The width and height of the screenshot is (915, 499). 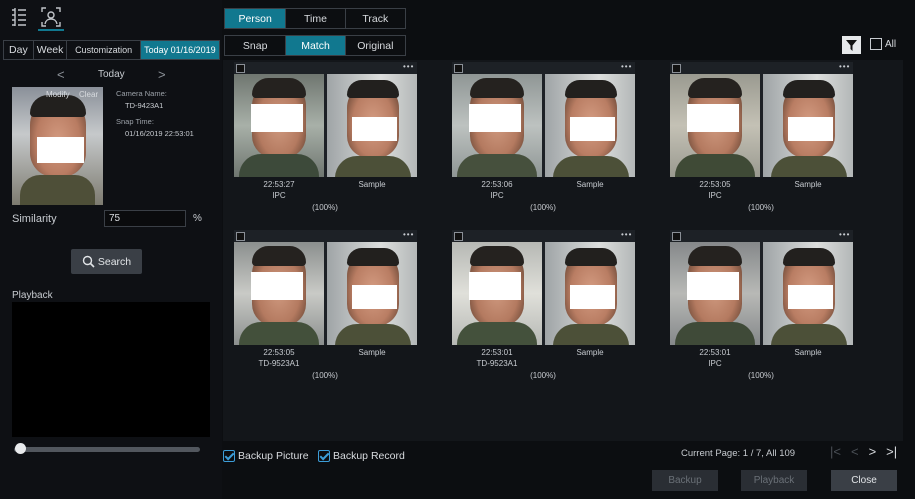 I want to click on select-all-label: All, so click(x=891, y=44).